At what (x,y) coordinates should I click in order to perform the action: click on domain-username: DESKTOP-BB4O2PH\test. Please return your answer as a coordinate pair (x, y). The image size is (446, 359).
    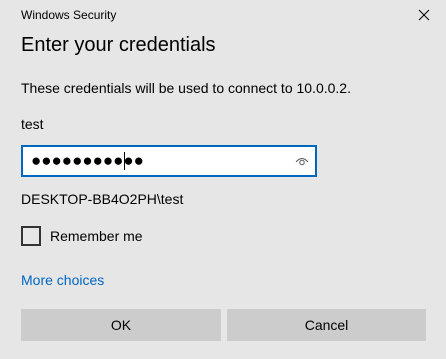
    Looking at the image, I should click on (102, 199).